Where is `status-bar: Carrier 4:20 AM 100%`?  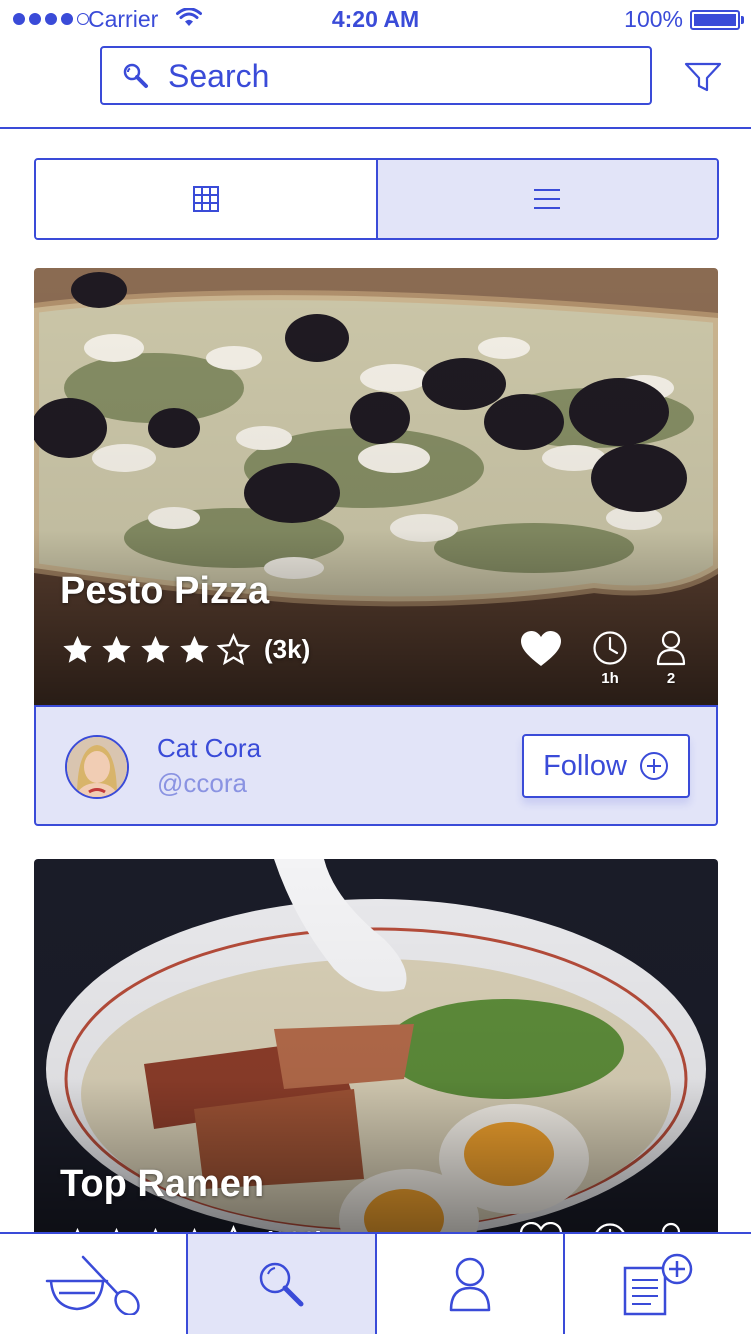
status-bar: Carrier 4:20 AM 100% is located at coordinates (375, 20).